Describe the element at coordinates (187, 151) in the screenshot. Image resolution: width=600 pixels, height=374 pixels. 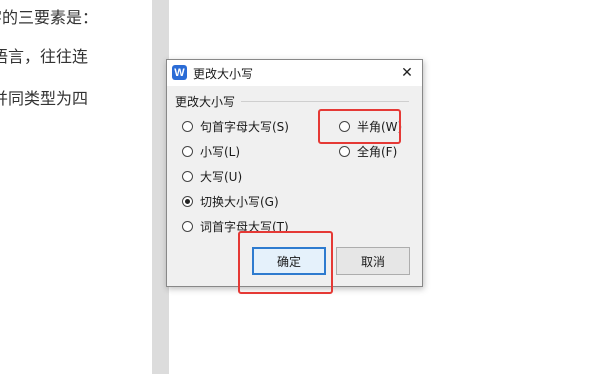
I see `radio-lowercase` at that location.